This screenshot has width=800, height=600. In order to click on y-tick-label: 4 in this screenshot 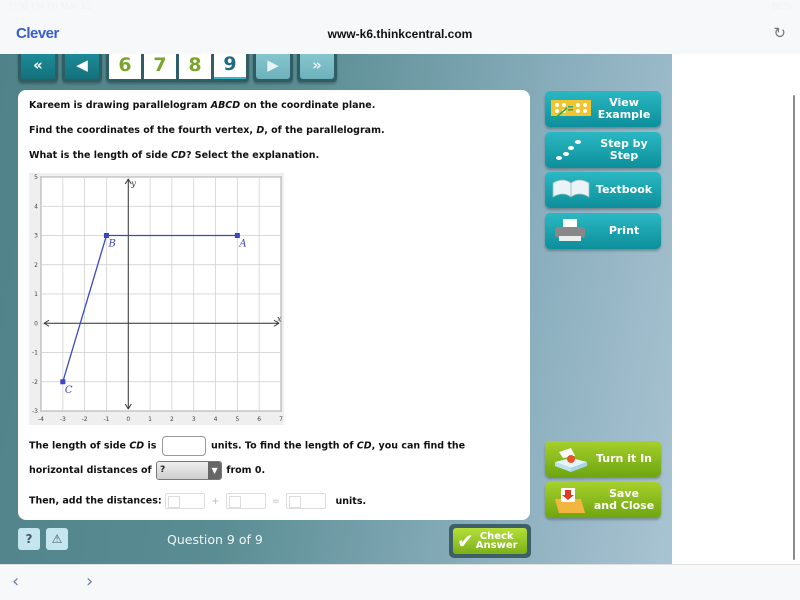, I will do `click(36, 206)`.